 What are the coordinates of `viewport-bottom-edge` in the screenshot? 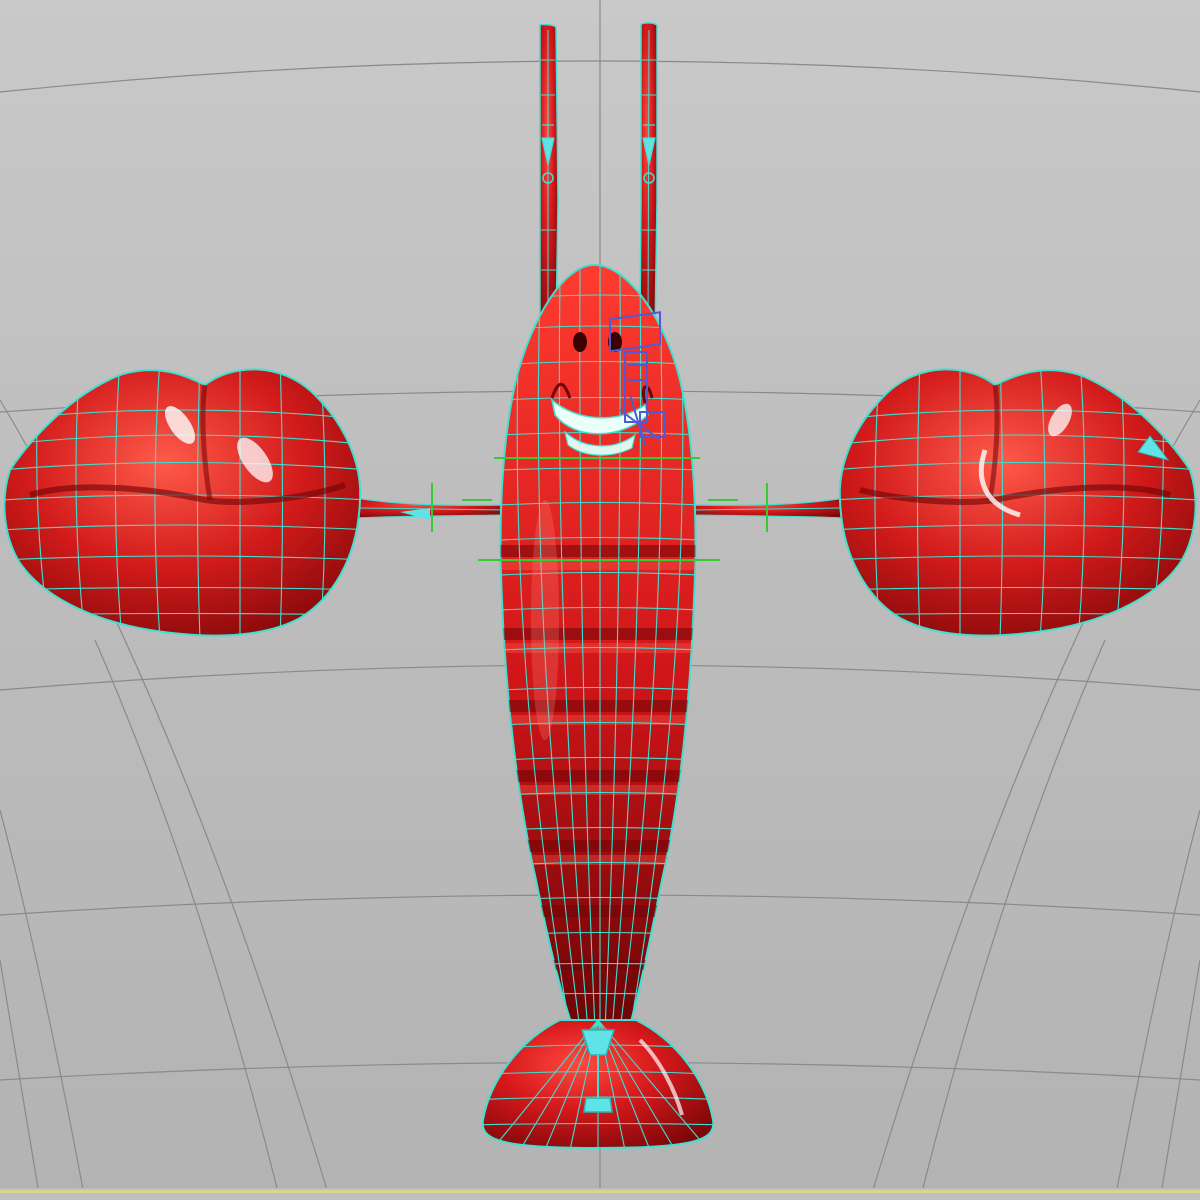 It's located at (600, 1194).